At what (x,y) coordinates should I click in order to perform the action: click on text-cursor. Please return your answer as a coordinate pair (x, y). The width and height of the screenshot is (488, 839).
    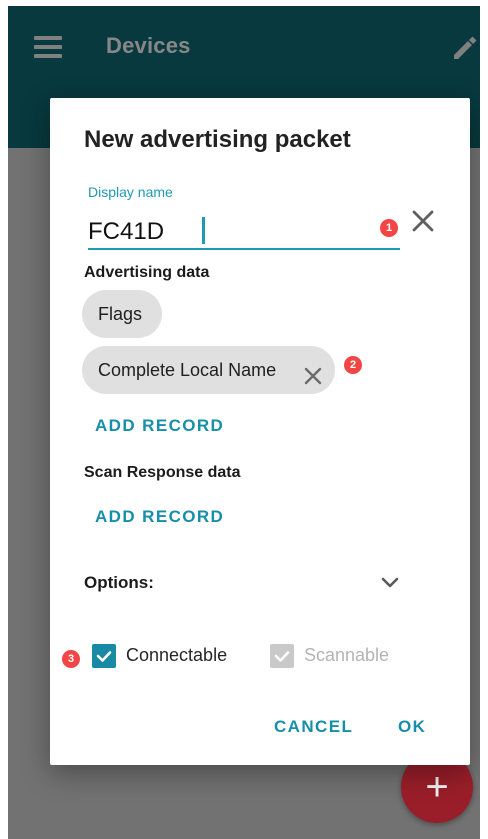
    Looking at the image, I should click on (203, 230).